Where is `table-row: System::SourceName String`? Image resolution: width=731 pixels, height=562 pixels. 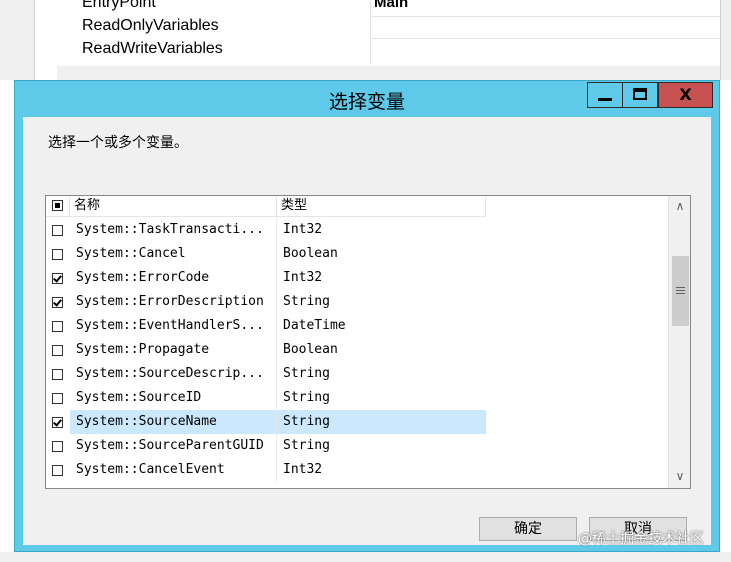 table-row: System::SourceName String is located at coordinates (266, 422).